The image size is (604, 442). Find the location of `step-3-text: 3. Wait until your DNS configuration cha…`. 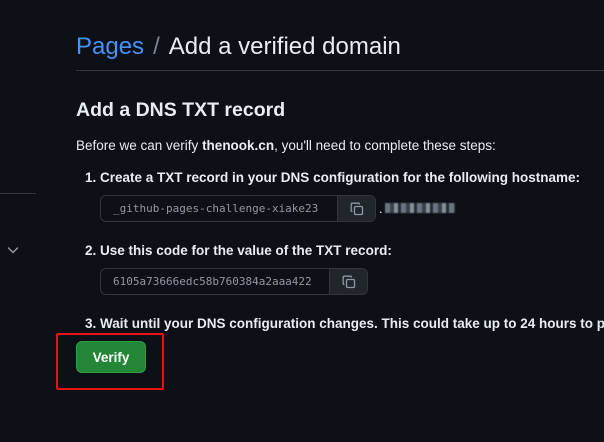

step-3-text: 3. Wait until your DNS configuration cha… is located at coordinates (344, 323).